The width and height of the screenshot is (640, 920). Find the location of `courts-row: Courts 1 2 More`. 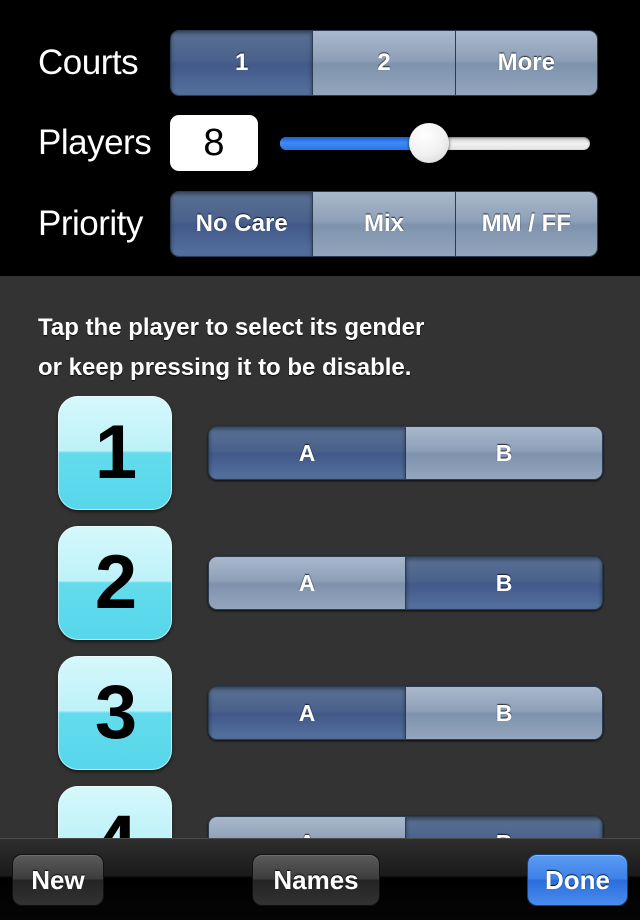

courts-row: Courts 1 2 More is located at coordinates (320, 63).